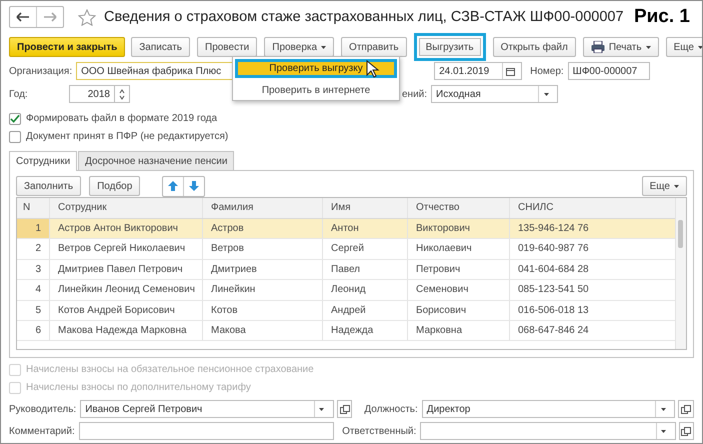 This screenshot has width=703, height=444. I want to click on year-field: 2018, so click(92, 94).